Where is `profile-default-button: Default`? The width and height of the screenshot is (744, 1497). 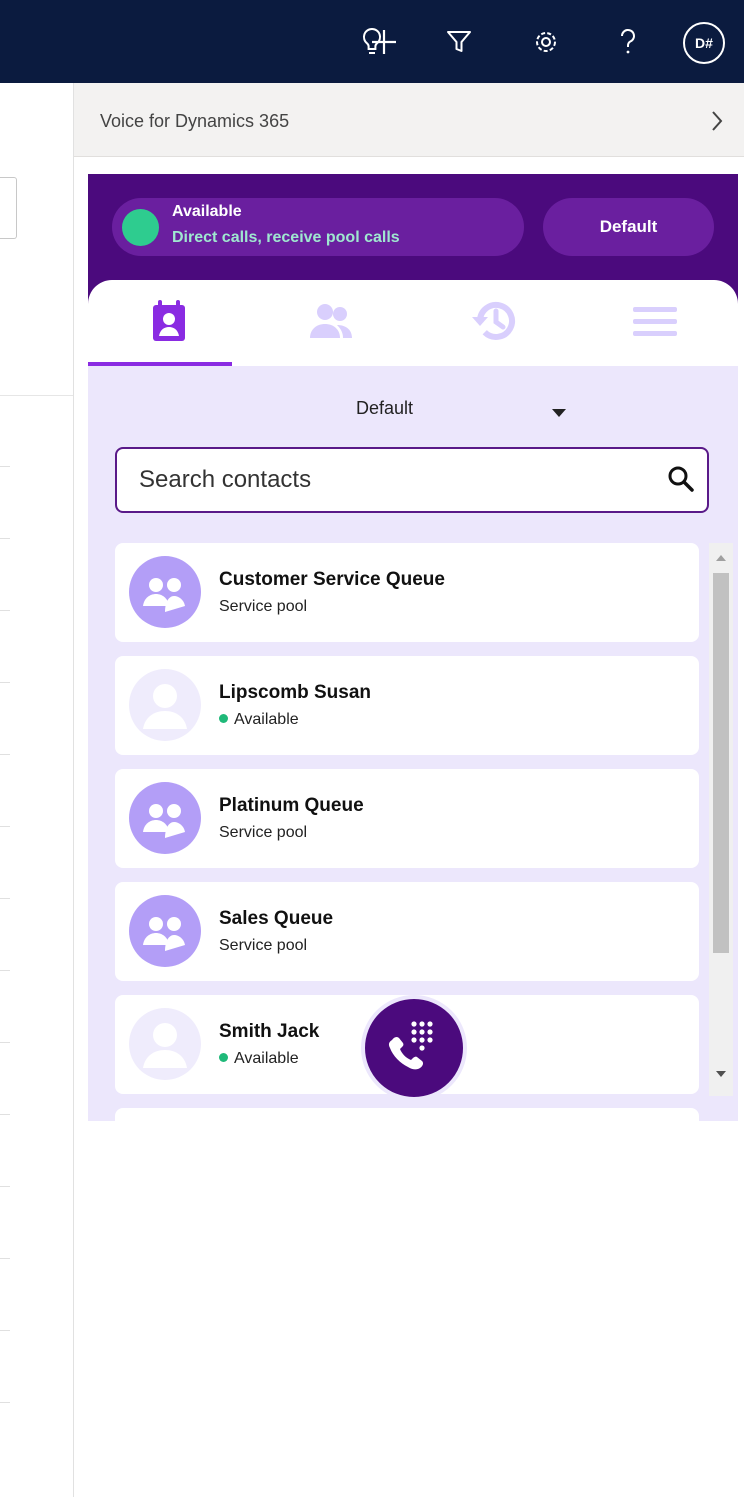
profile-default-button: Default is located at coordinates (628, 227).